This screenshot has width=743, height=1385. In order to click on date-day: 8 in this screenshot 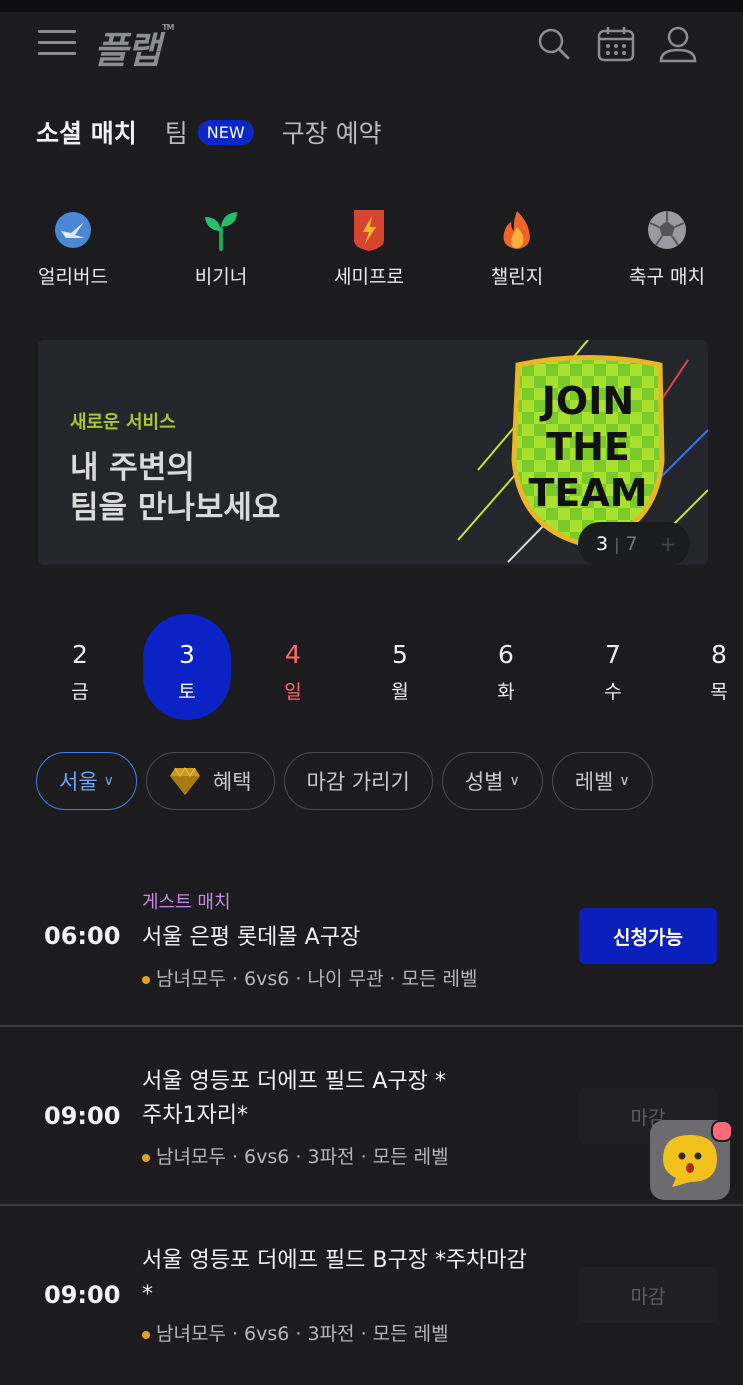, I will do `click(719, 654)`.